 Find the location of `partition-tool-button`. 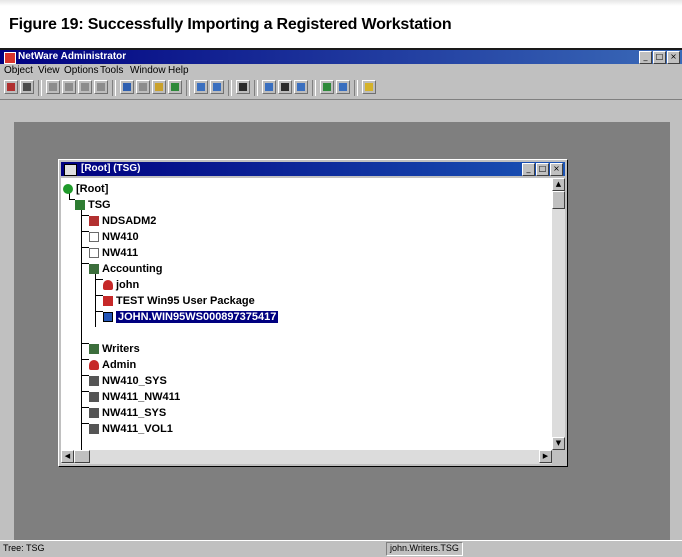

partition-tool-button is located at coordinates (201, 87).